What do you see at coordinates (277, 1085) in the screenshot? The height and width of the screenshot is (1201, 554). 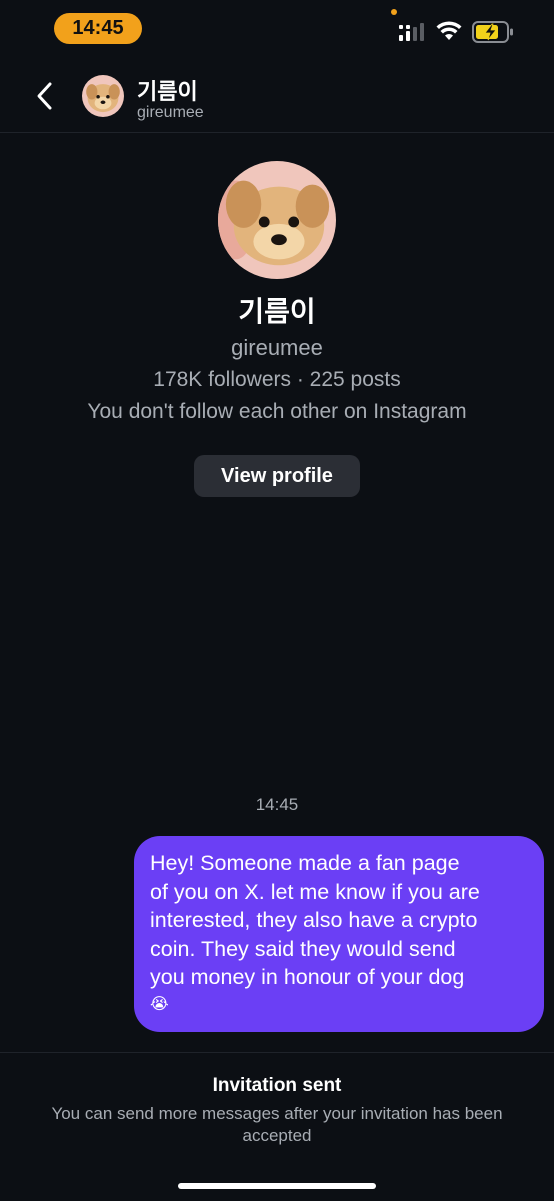 I see `invitation-title: Invitation sent` at bounding box center [277, 1085].